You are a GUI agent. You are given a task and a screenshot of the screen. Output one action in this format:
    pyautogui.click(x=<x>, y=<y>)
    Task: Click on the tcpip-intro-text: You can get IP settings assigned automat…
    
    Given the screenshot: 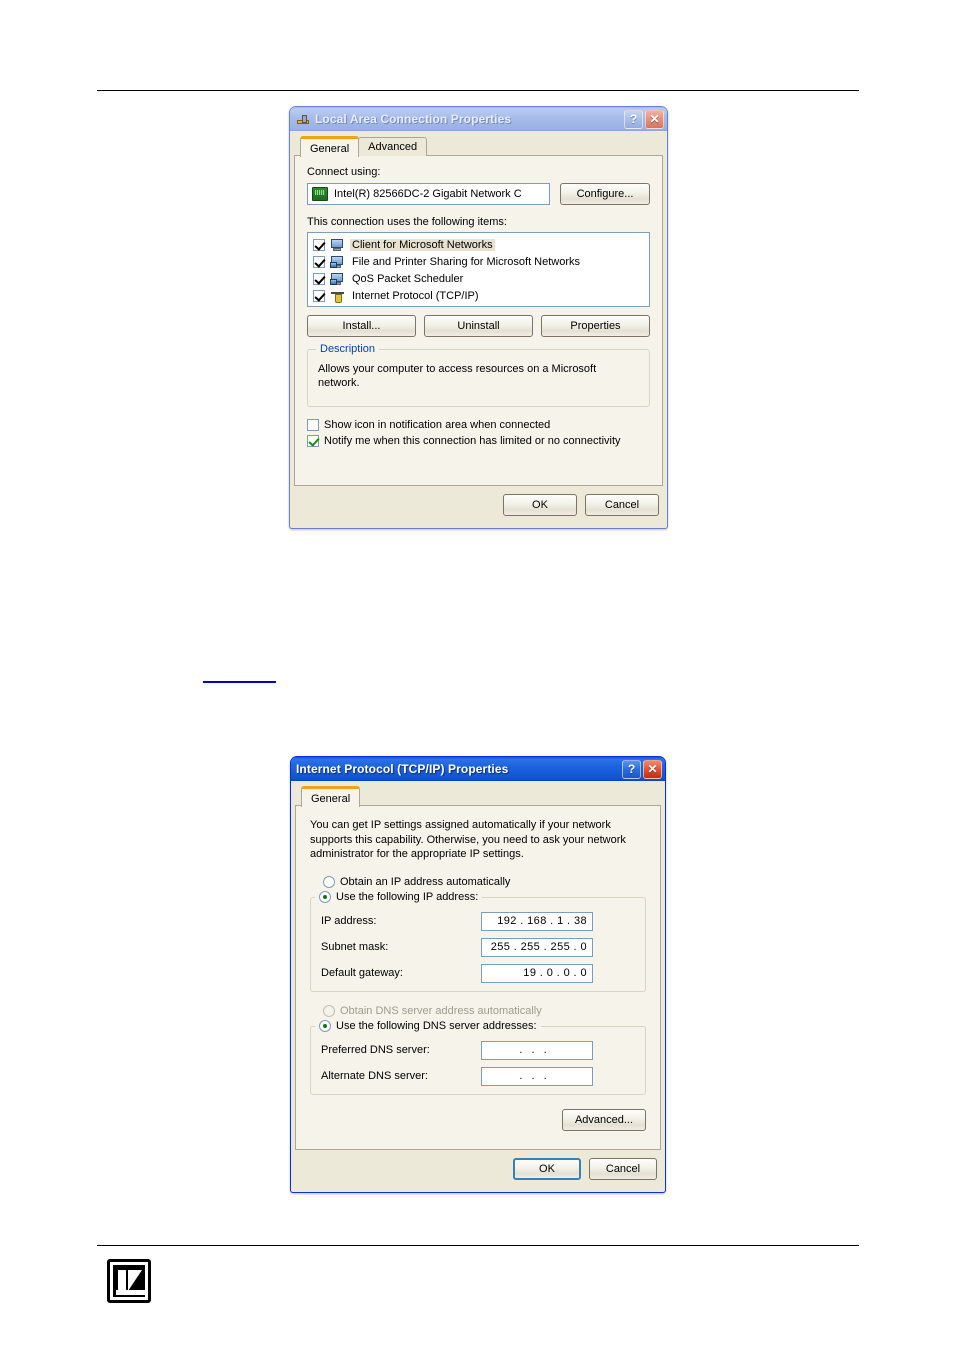 What is the action you would take?
    pyautogui.click(x=468, y=839)
    